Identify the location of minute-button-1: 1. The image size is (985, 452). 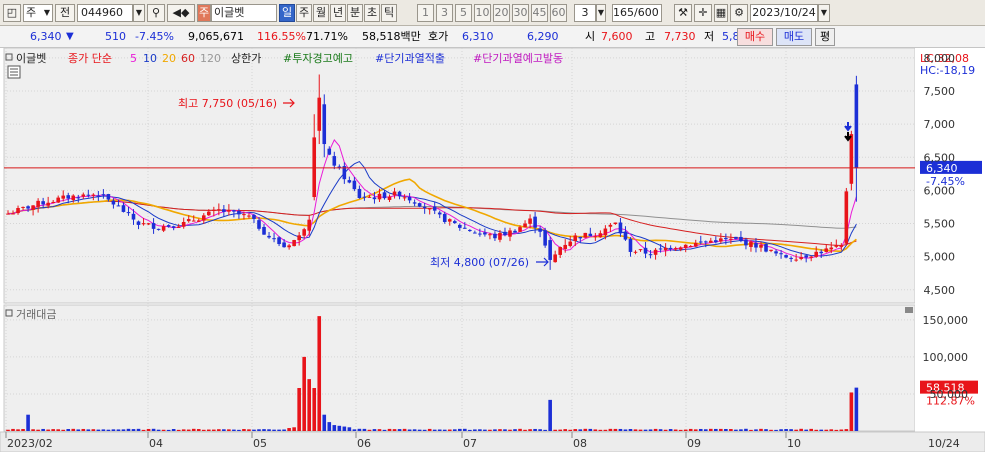
(425, 13).